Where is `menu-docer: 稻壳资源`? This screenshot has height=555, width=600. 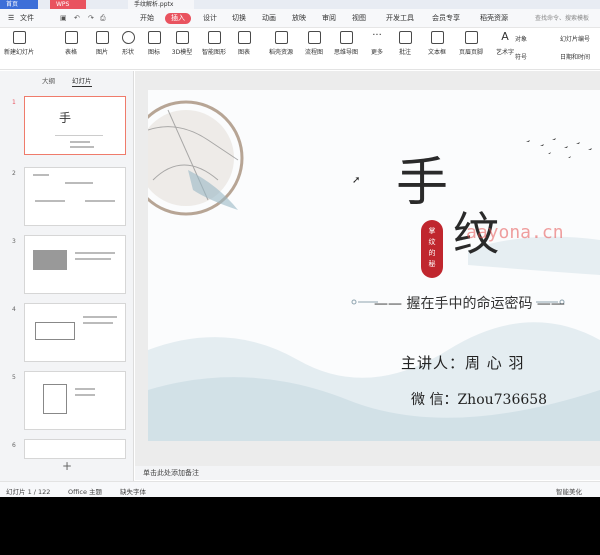
menu-docer: 稻壳资源 is located at coordinates (494, 18).